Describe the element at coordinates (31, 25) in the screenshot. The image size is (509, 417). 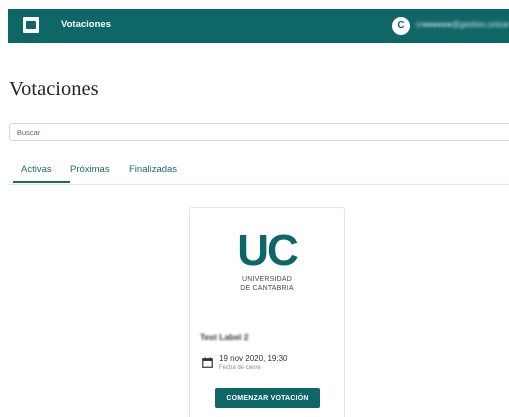
I see `uc-logo-icon` at that location.